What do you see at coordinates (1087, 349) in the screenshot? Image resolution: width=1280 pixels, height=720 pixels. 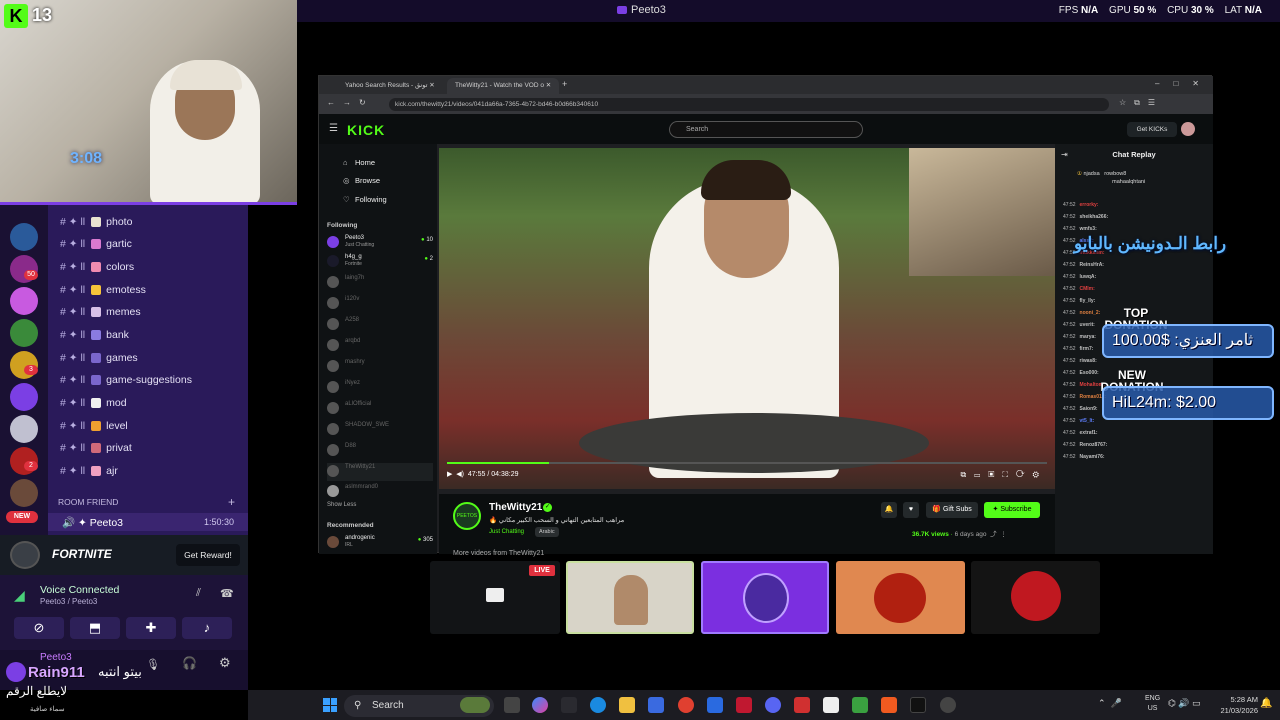 I see `chat-username: firm7:` at bounding box center [1087, 349].